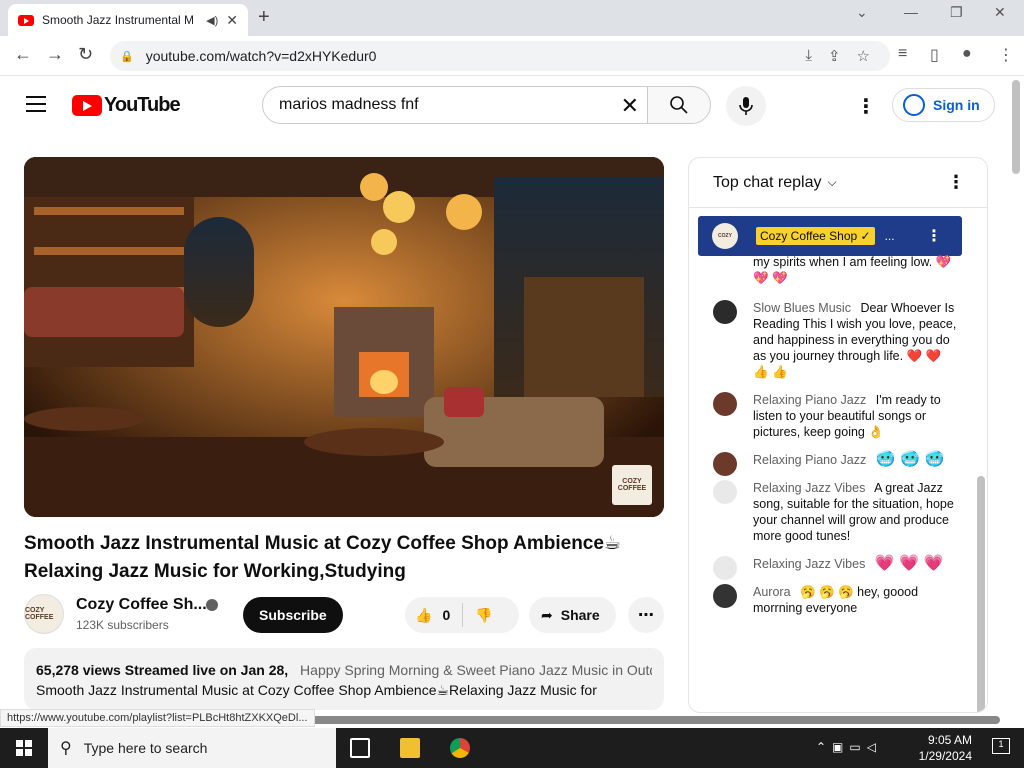 The height and width of the screenshot is (768, 1024). I want to click on channel-avatar: COZY COFFEE, so click(44, 614).